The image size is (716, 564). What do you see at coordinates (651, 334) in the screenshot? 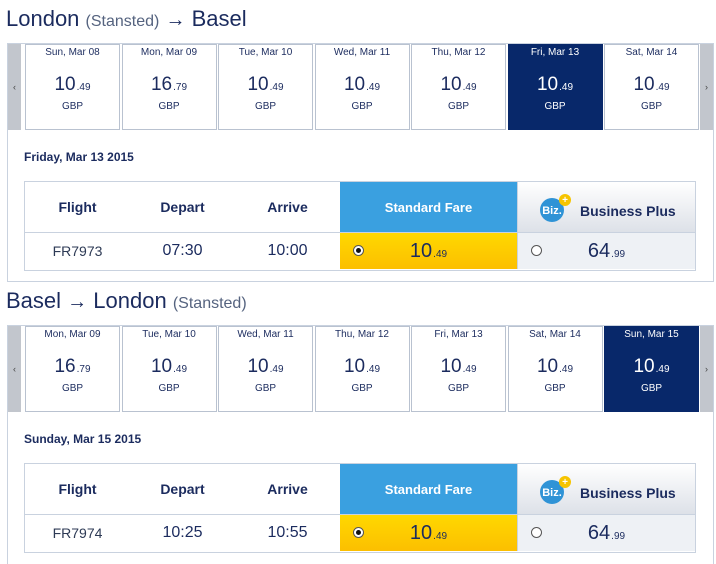
I see `date-label: Sun, Mar 15` at bounding box center [651, 334].